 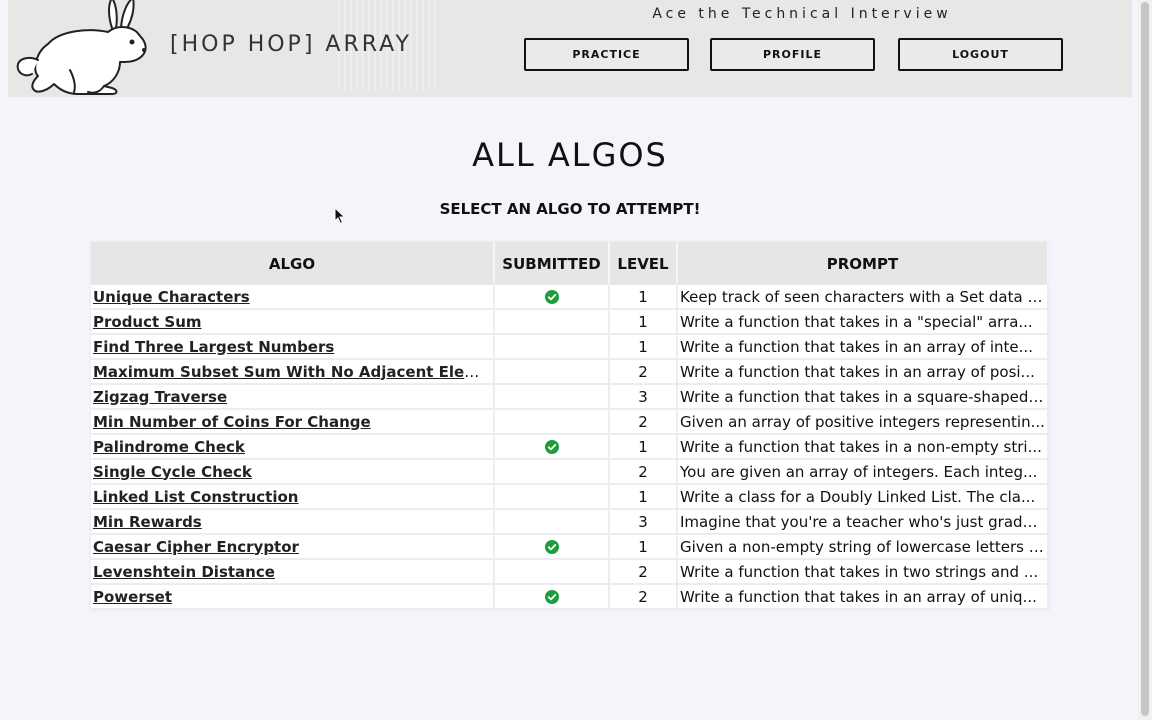 I want to click on algo-link: Unique Characters, so click(x=171, y=297).